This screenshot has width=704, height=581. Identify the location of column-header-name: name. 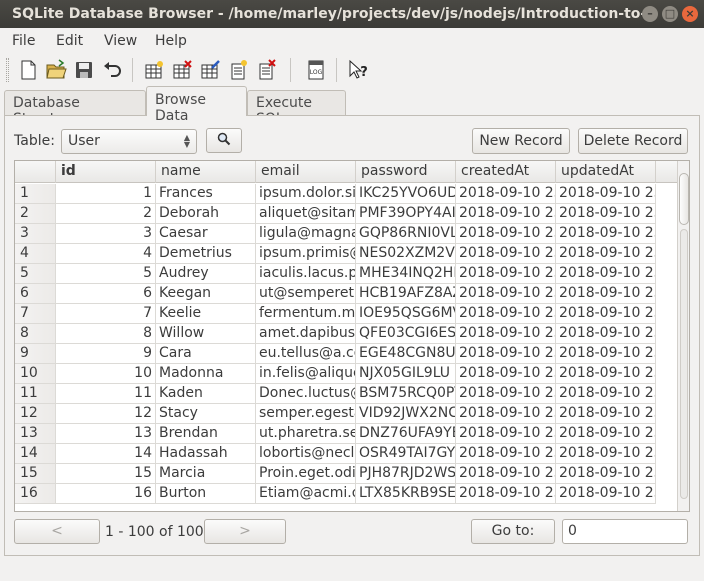
(206, 172).